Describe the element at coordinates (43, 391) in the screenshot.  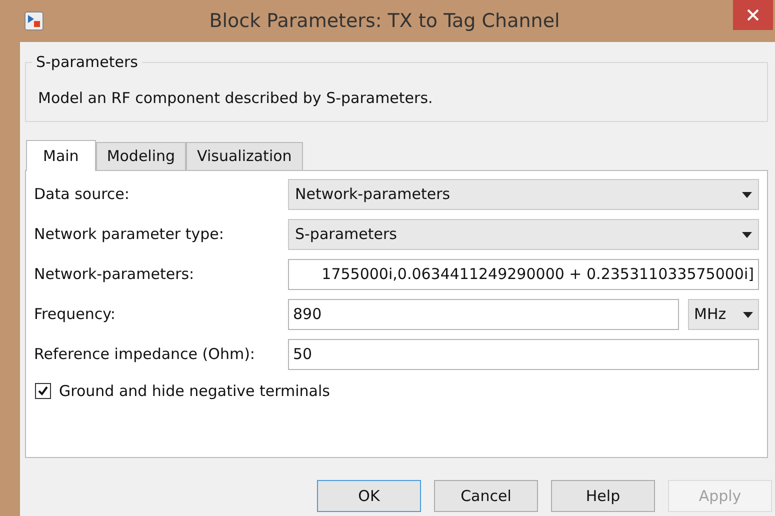
I see `checkbox` at that location.